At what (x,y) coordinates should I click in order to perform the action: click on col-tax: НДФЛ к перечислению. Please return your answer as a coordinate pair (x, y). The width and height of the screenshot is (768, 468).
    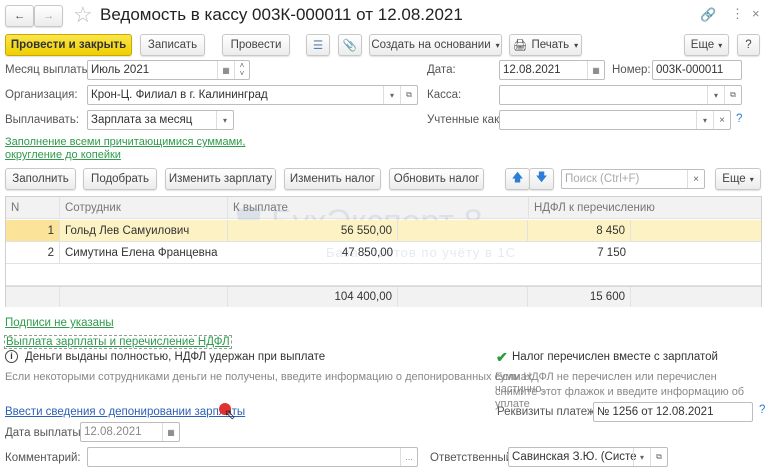
    Looking at the image, I should click on (645, 207).